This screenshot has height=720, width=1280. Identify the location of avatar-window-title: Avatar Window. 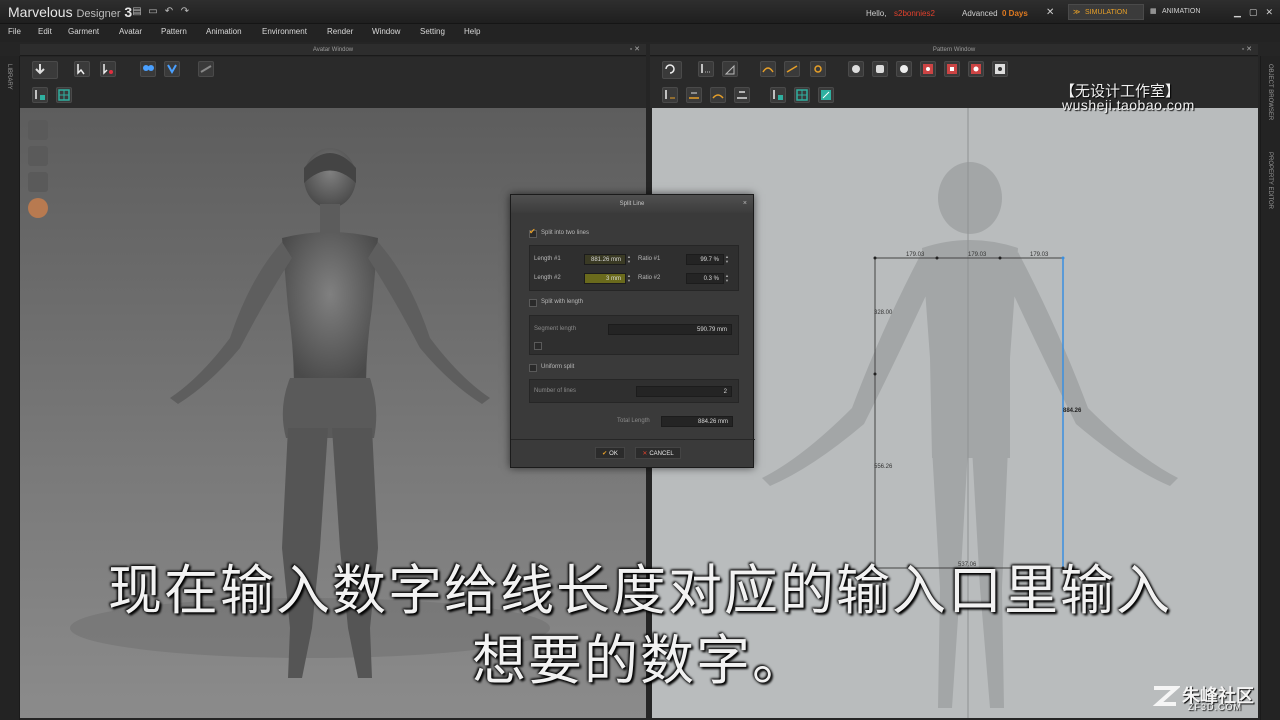
(333, 50).